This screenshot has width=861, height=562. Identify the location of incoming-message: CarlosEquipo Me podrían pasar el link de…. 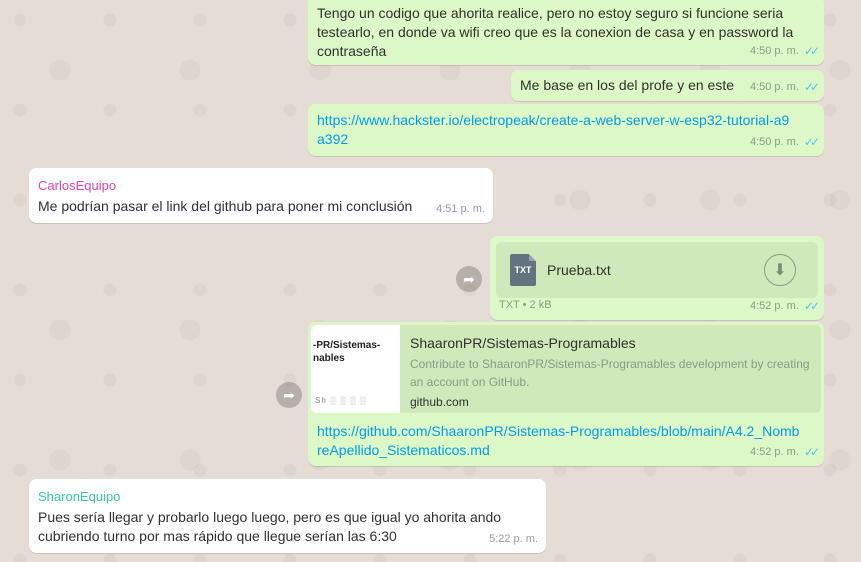
(261, 195).